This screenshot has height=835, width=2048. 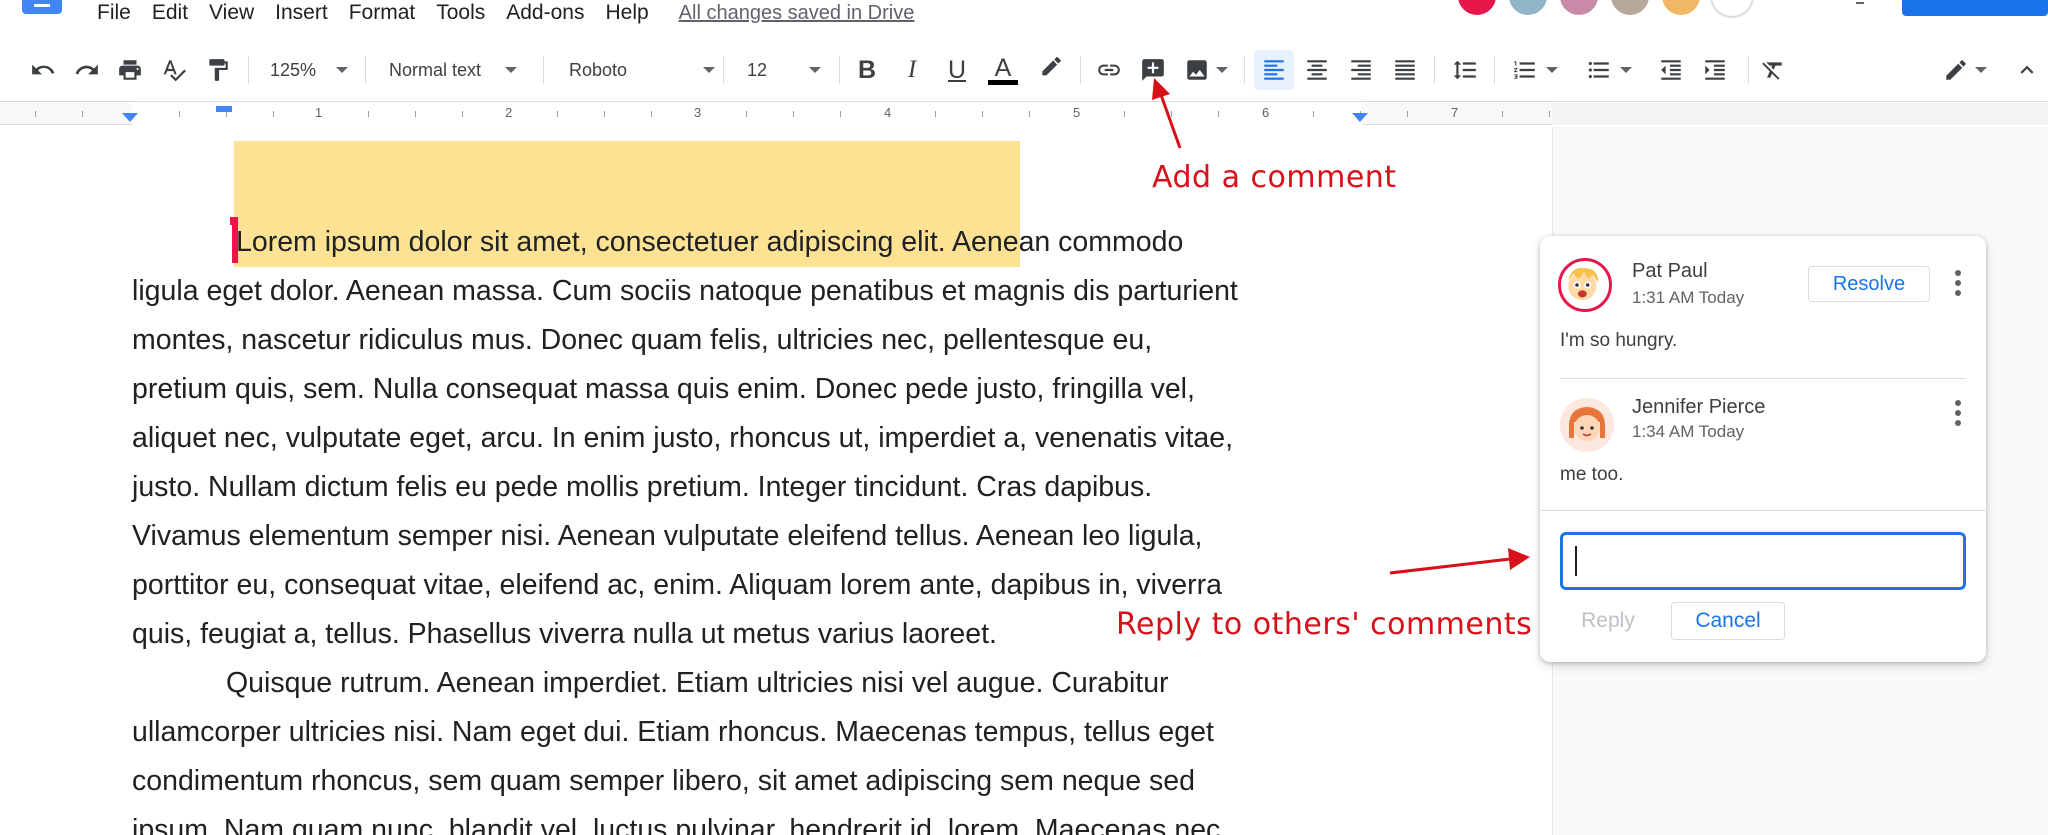 I want to click on resolve-button: Resolve, so click(x=1869, y=284).